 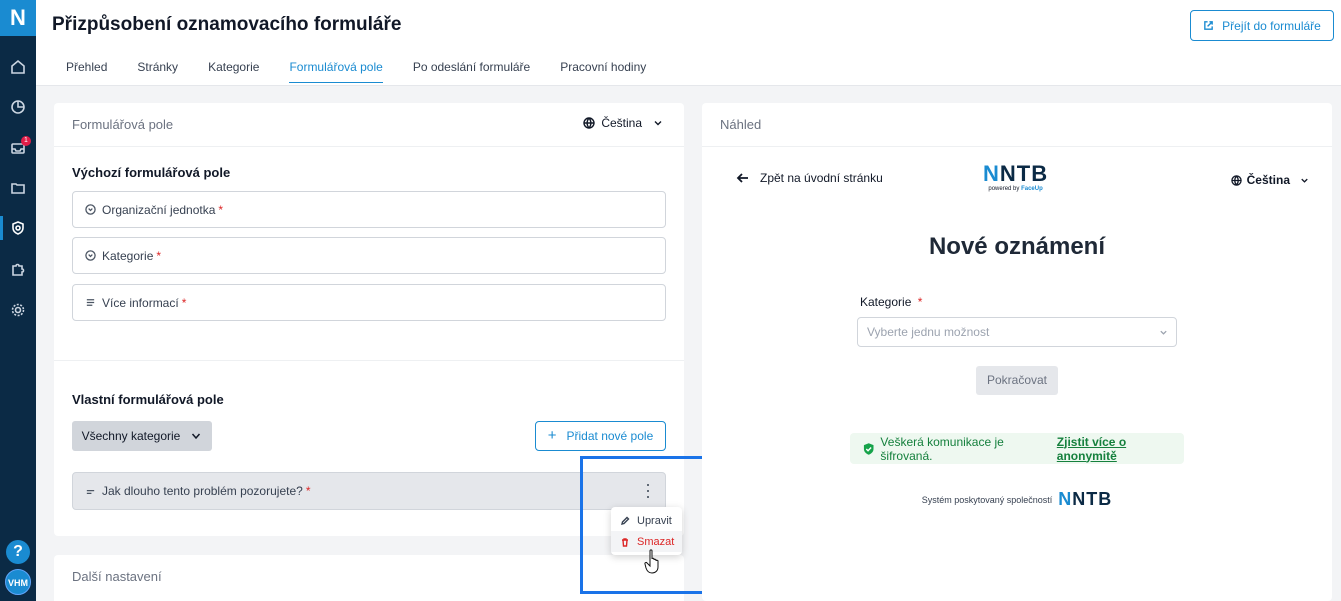 What do you see at coordinates (18, 310) in the screenshot?
I see `gear-icon` at bounding box center [18, 310].